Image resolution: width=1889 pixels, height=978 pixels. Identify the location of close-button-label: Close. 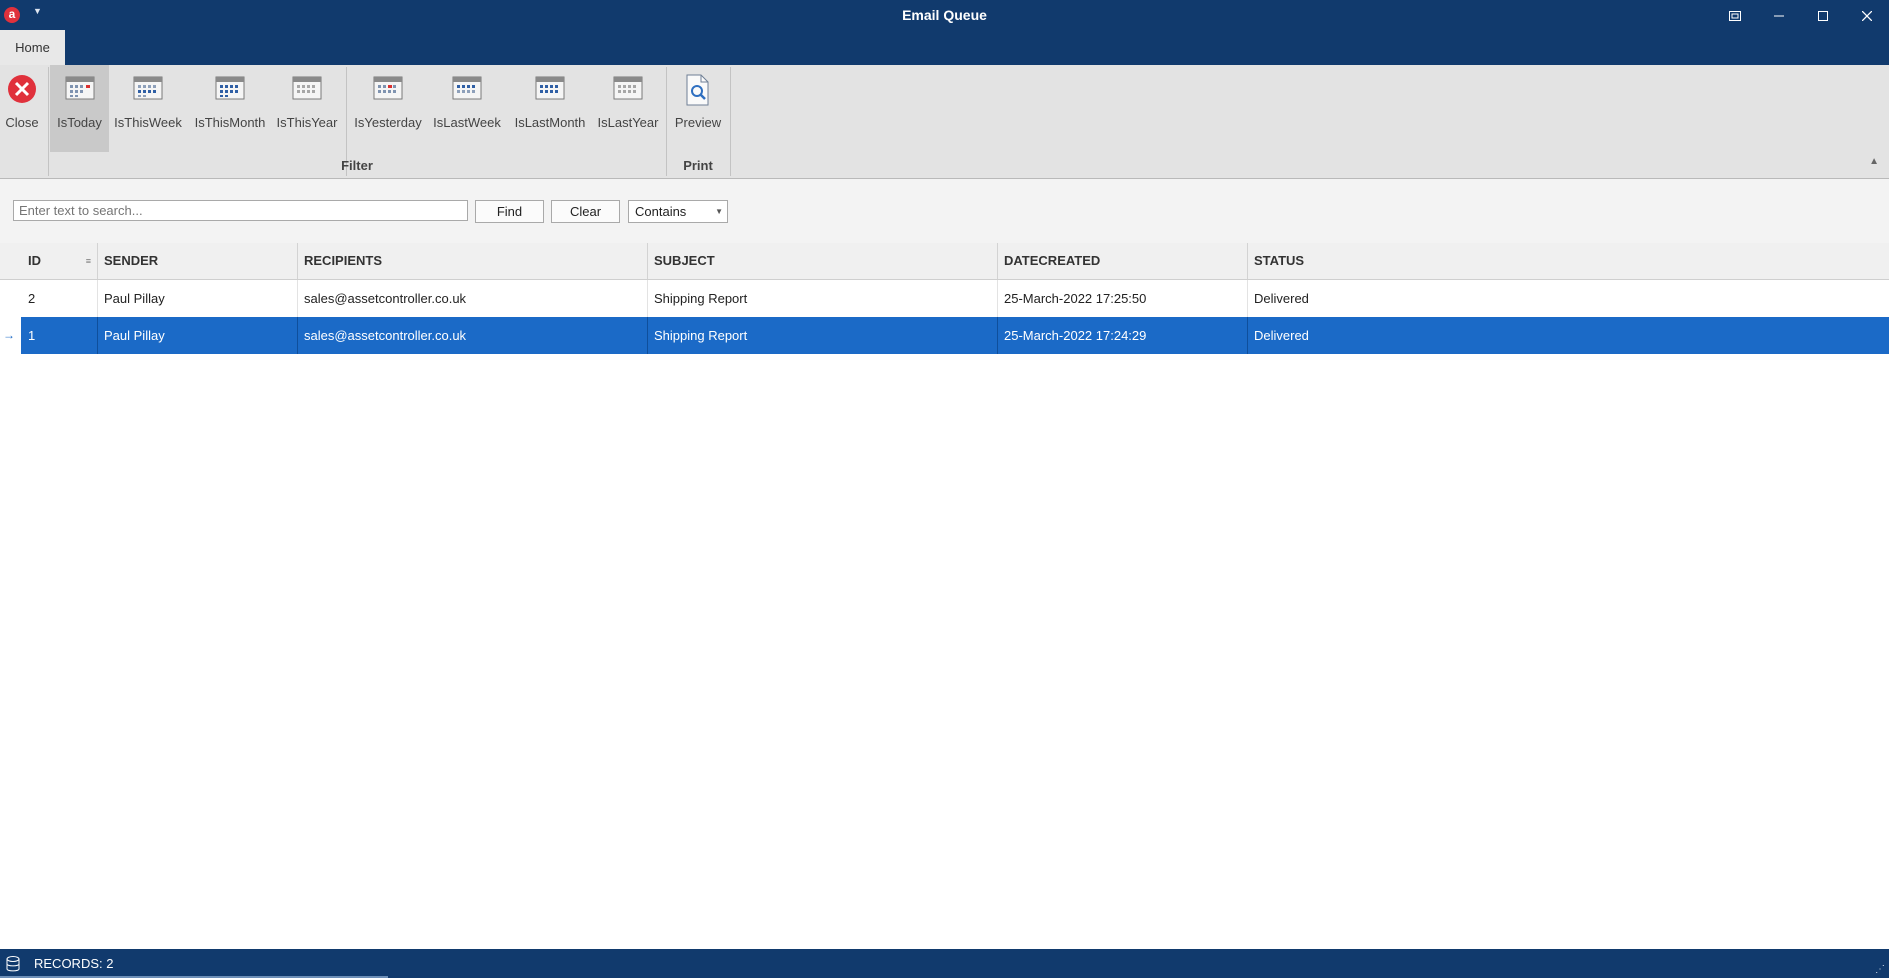
(22, 122).